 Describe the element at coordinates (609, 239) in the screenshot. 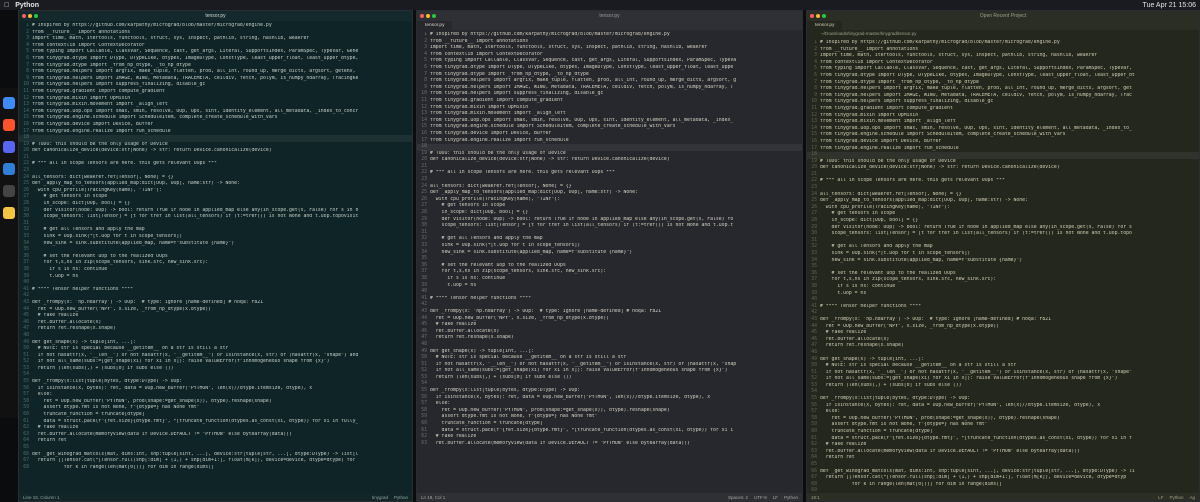

I see `code-line: 32 # get all Tensors and apply the map` at that location.